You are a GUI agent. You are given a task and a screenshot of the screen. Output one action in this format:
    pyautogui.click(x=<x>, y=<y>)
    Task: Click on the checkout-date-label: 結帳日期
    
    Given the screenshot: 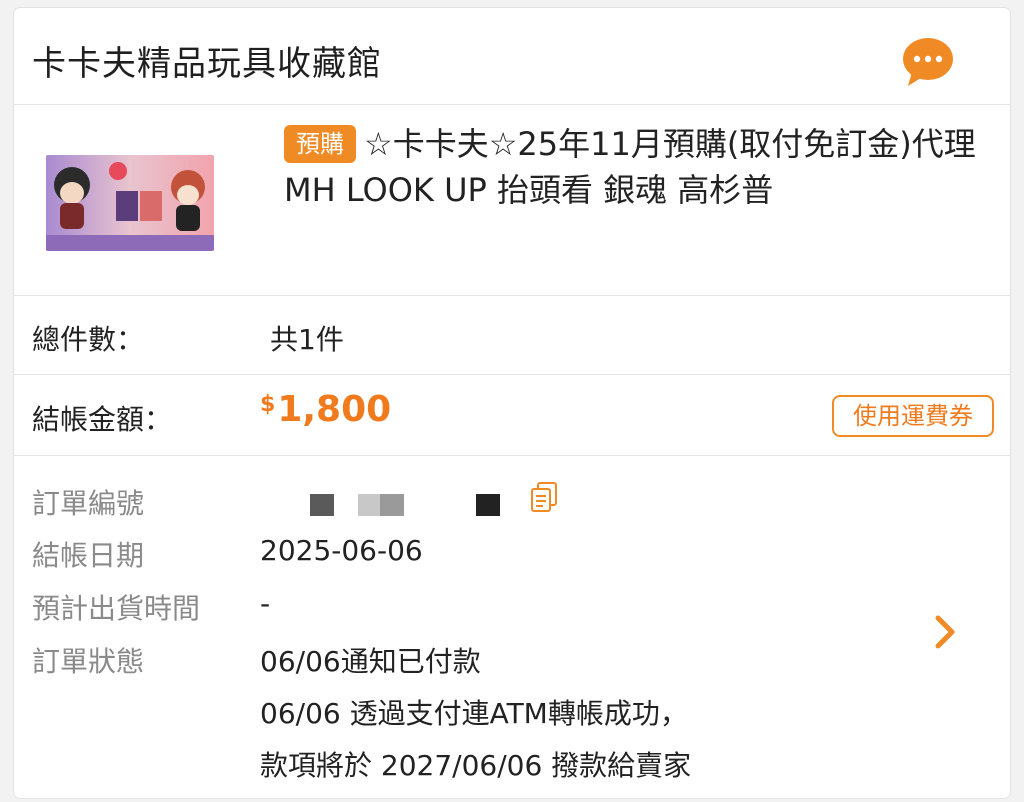 What is the action you would take?
    pyautogui.click(x=88, y=555)
    